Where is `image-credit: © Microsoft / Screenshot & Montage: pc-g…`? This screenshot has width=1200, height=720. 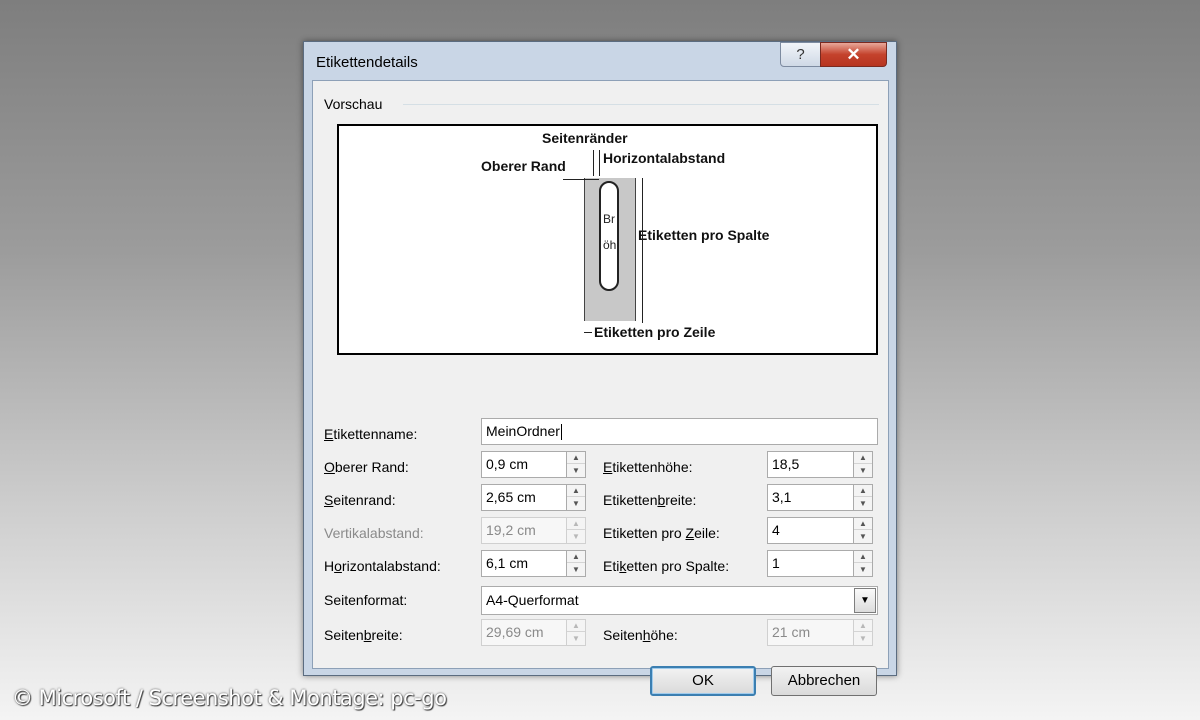 image-credit: © Microsoft / Screenshot & Montage: pc-g… is located at coordinates (229, 698).